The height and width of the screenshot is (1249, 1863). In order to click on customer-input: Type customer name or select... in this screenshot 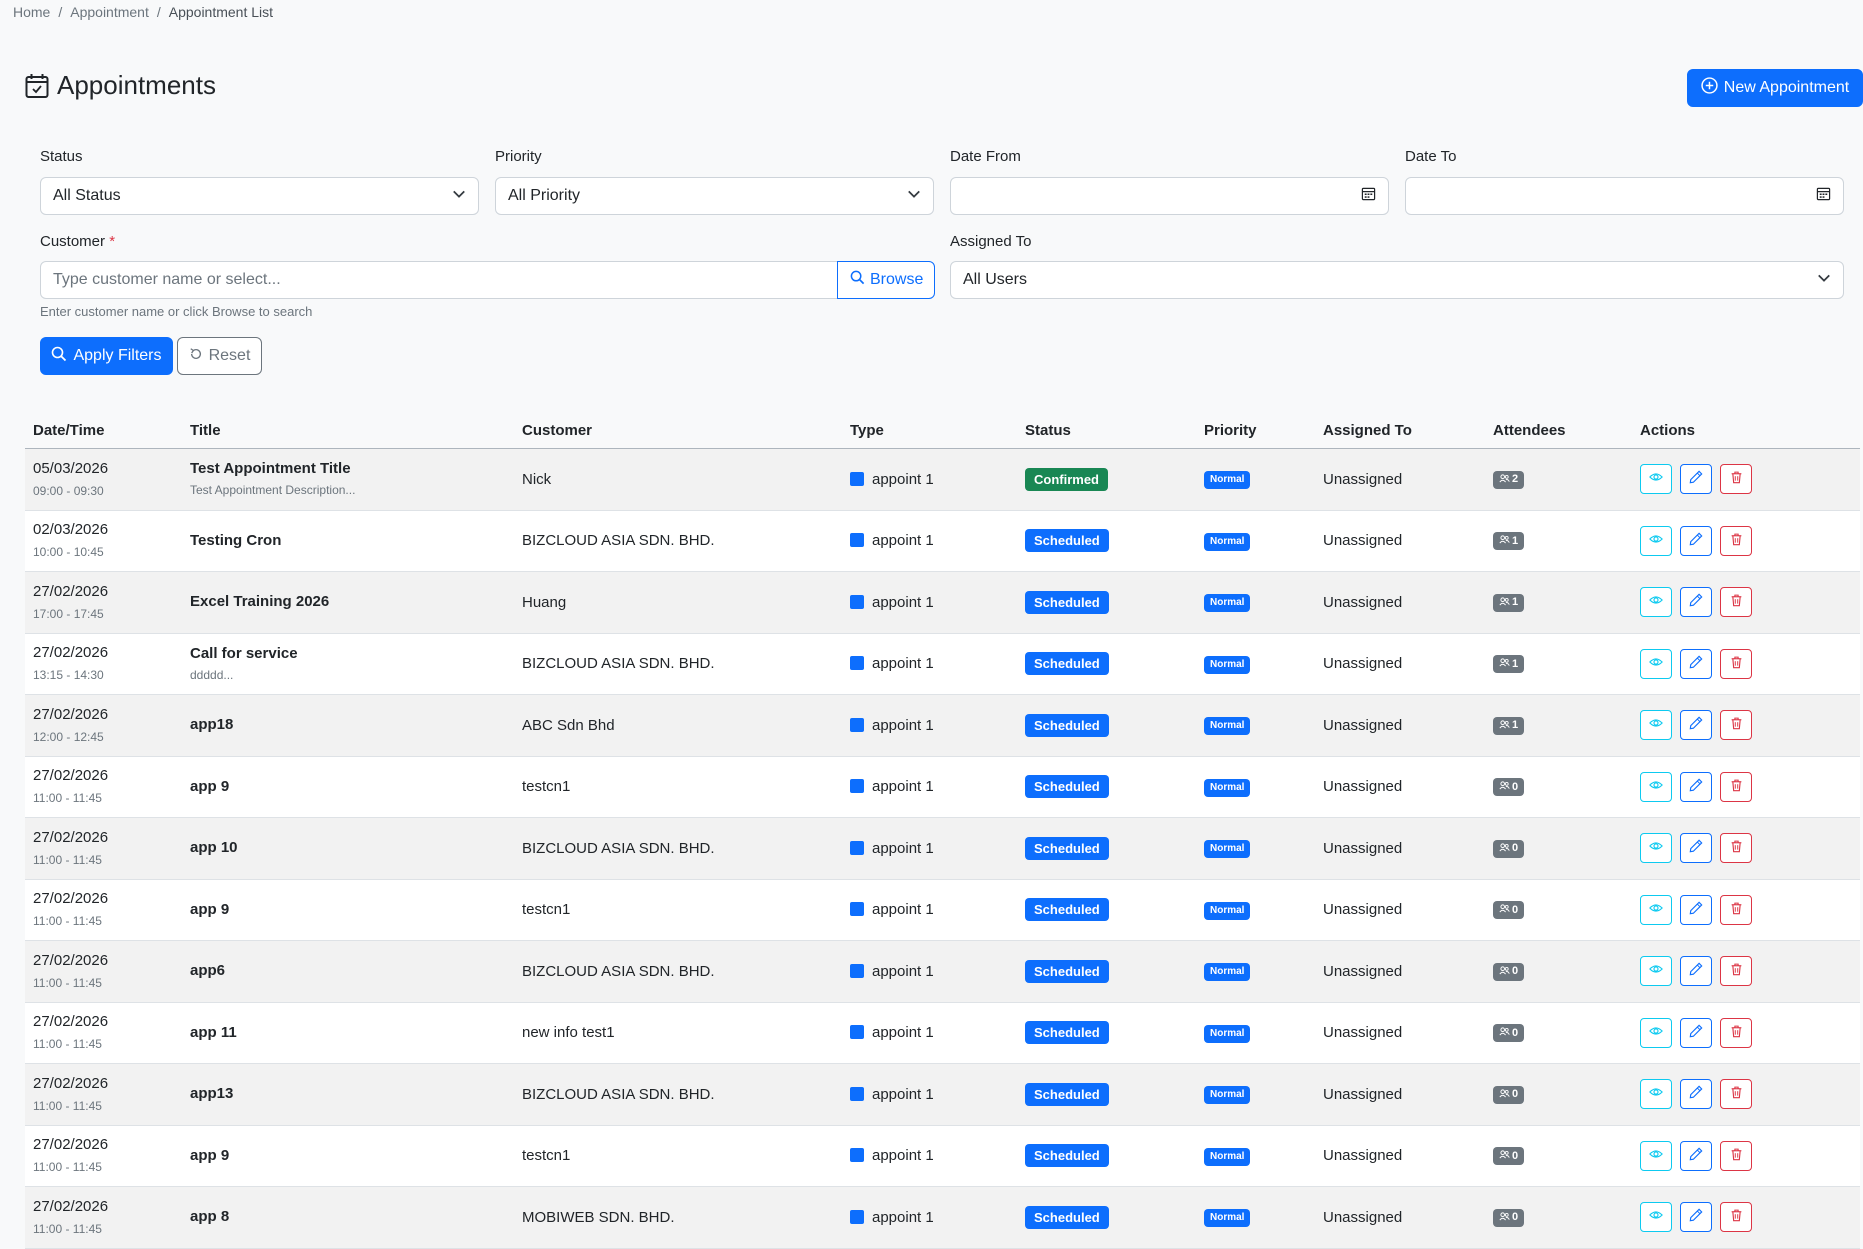, I will do `click(439, 280)`.